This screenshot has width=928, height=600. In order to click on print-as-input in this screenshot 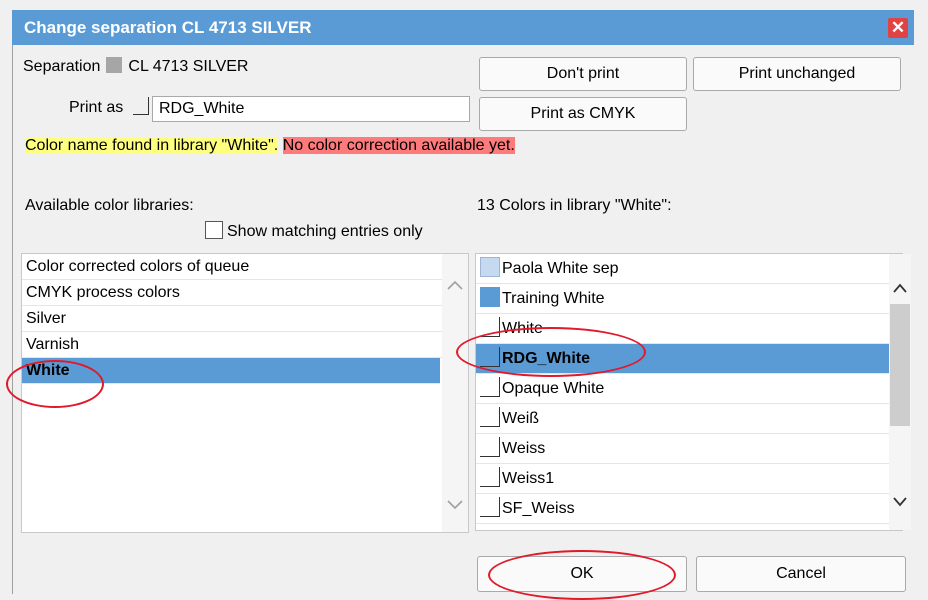, I will do `click(311, 109)`.